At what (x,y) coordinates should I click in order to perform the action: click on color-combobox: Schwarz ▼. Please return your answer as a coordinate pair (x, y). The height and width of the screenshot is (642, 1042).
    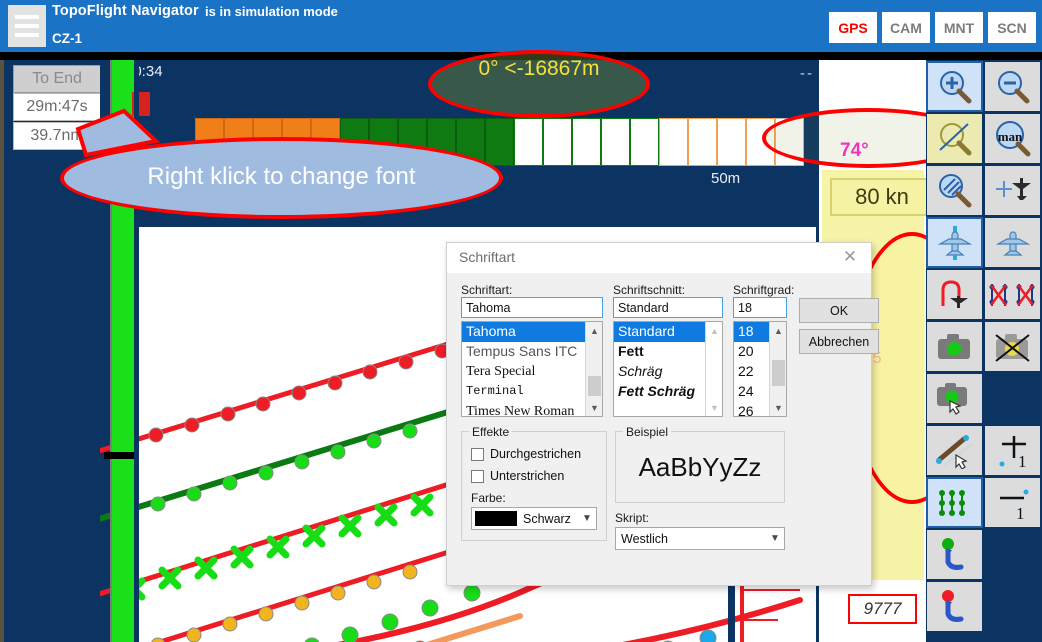
    Looking at the image, I should click on (534, 518).